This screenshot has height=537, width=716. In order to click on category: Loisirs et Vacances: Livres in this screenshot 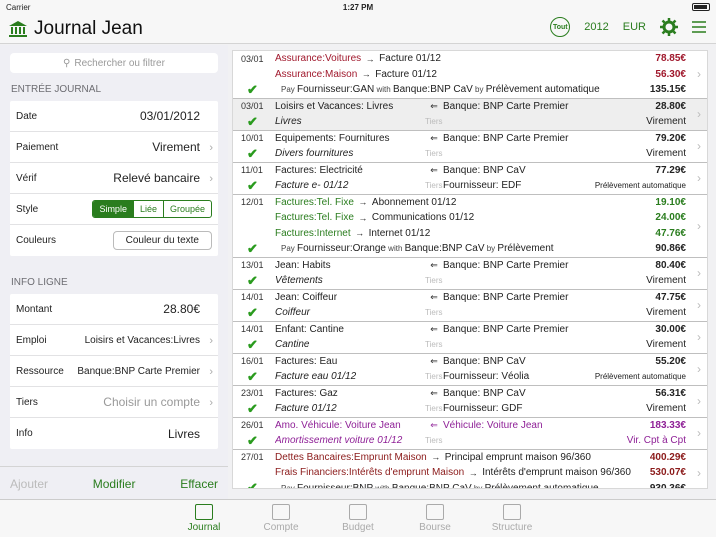, I will do `click(334, 106)`.